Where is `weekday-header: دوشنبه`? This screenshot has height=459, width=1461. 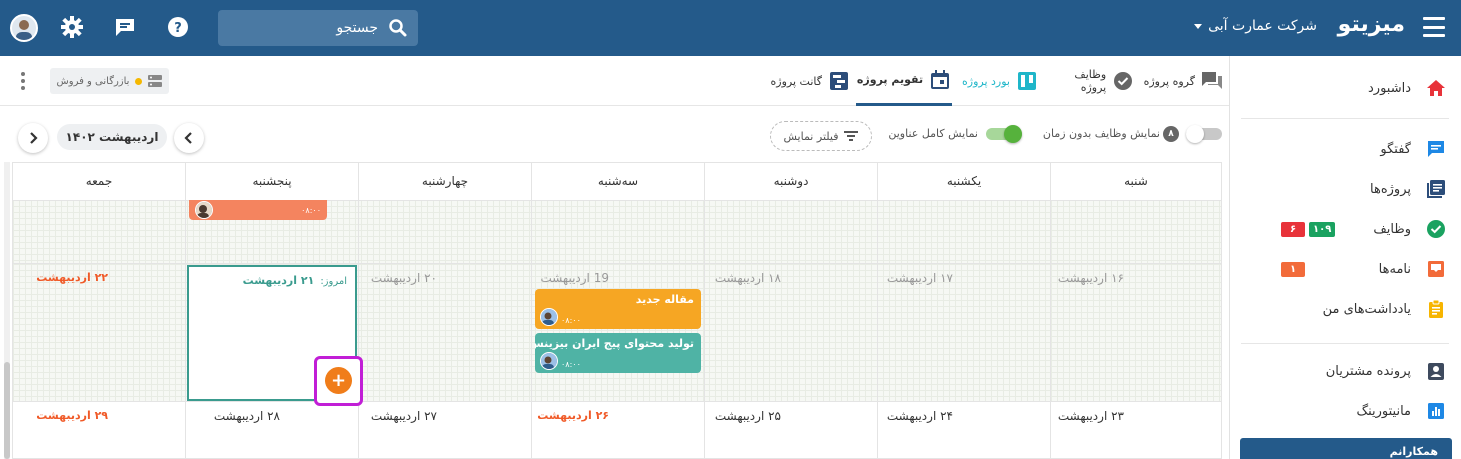 weekday-header: دوشنبه is located at coordinates (790, 181).